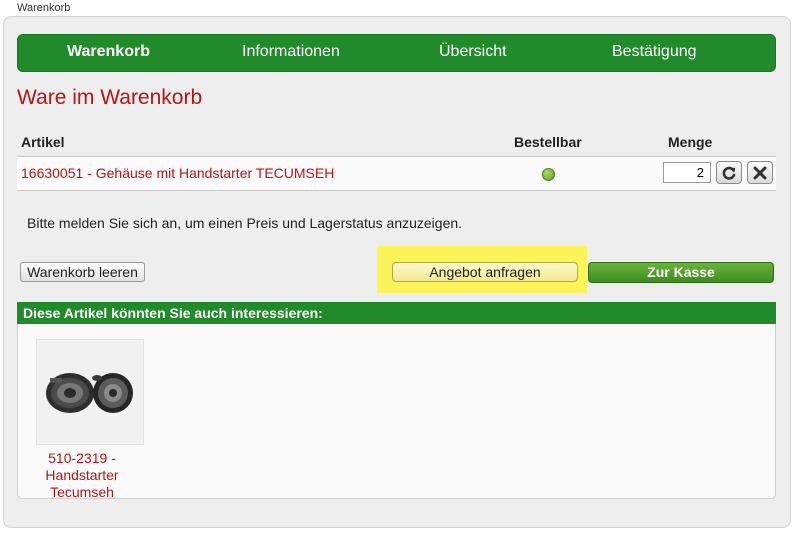  I want to click on remove-item-button, so click(760, 172).